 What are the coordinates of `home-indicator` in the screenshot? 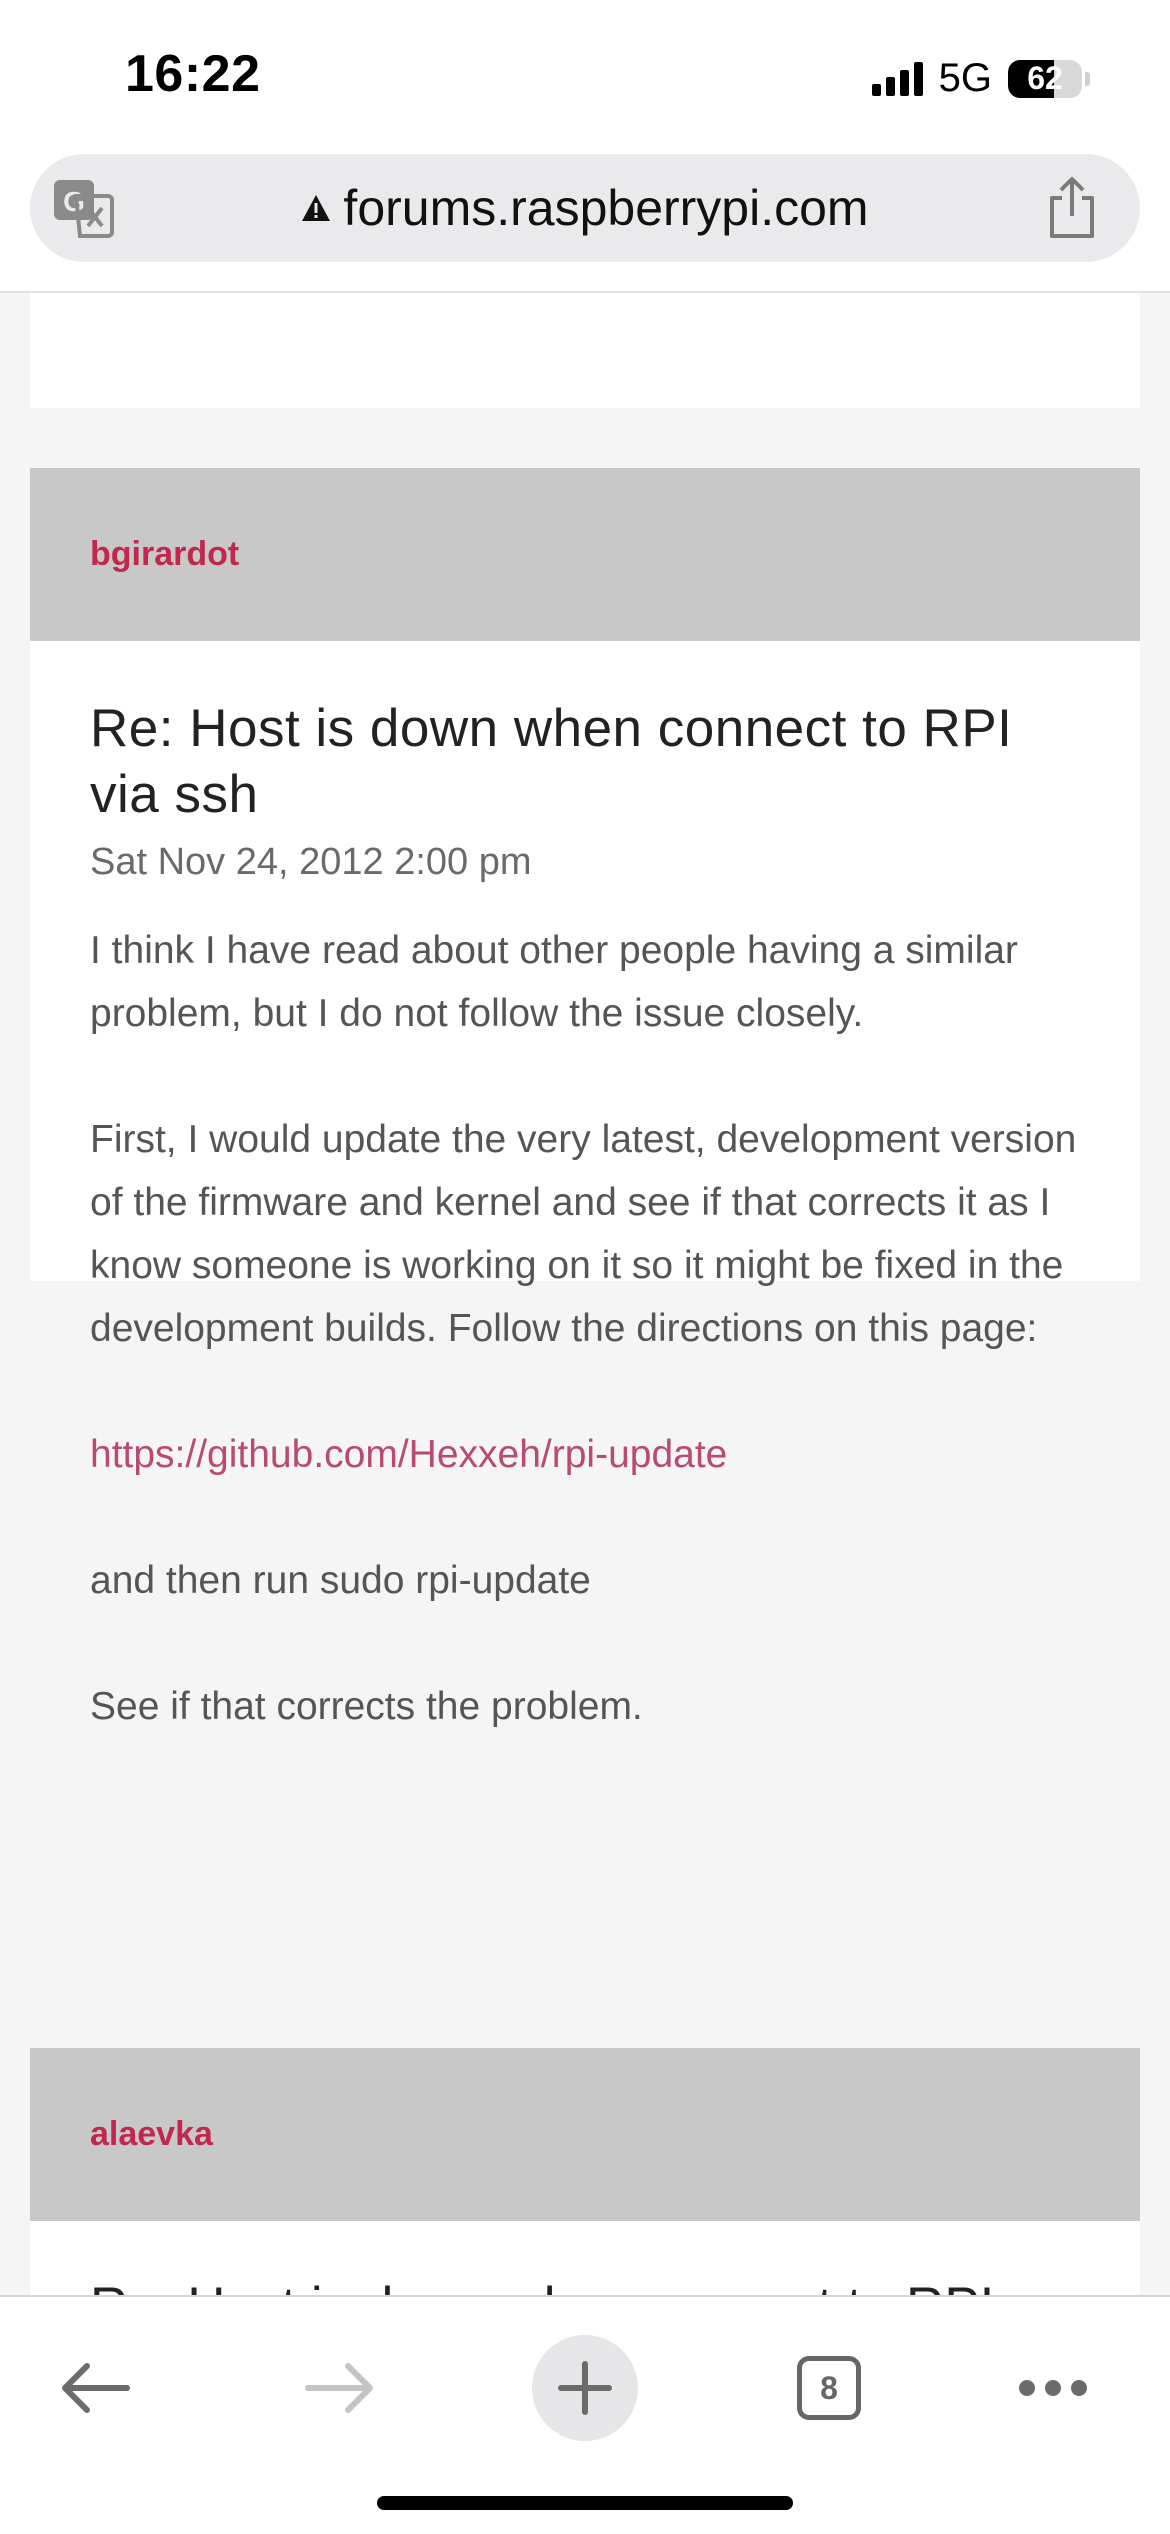 It's located at (585, 2503).